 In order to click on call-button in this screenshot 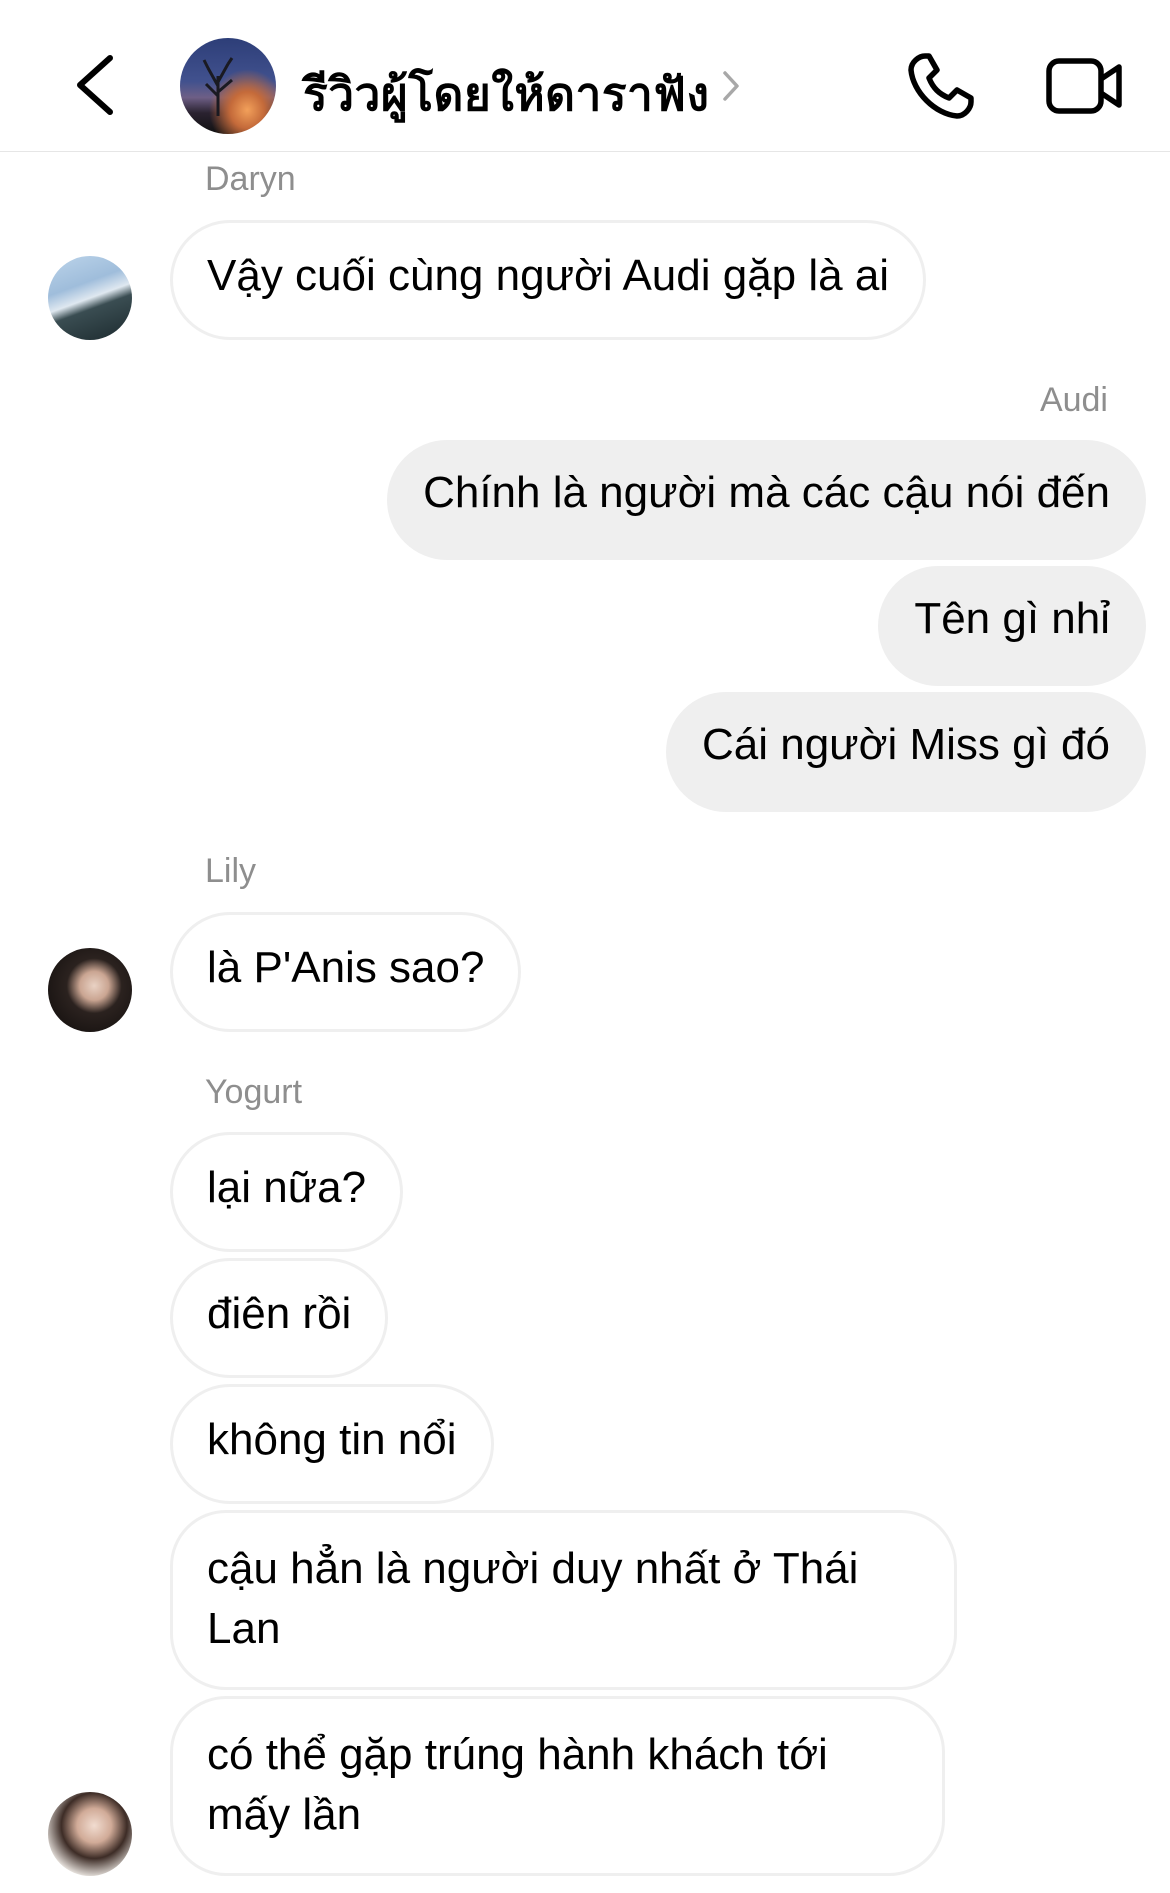, I will do `click(941, 86)`.